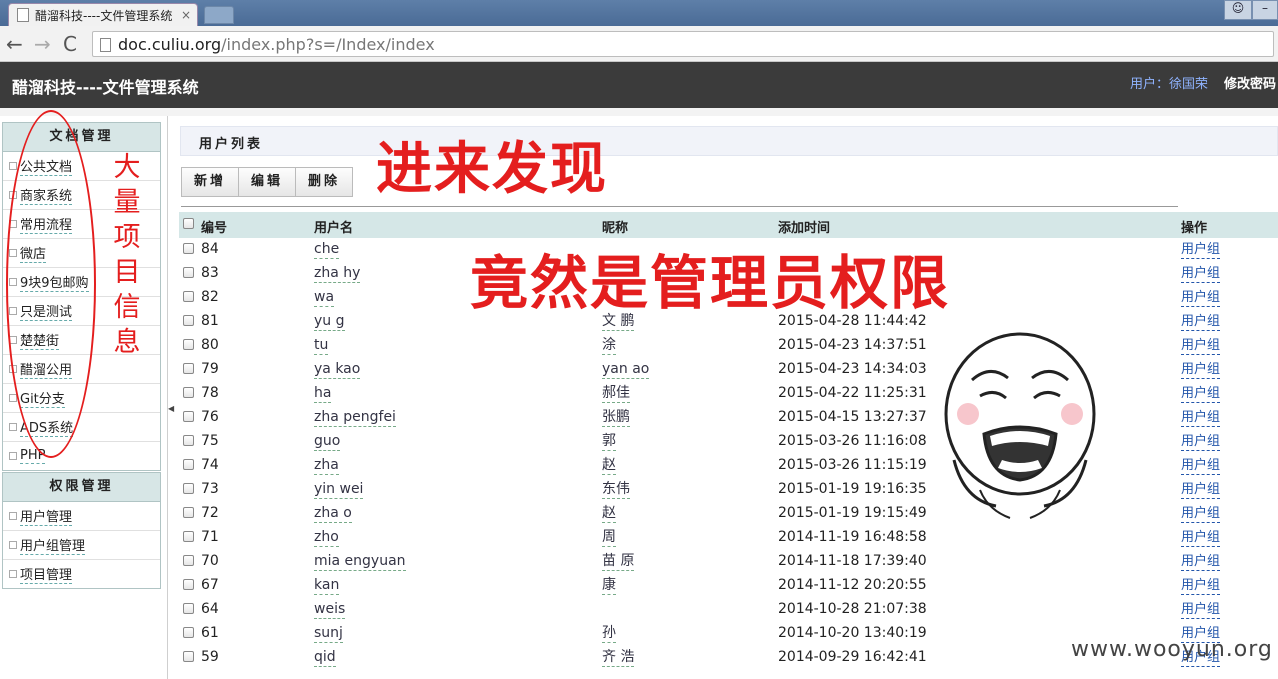  What do you see at coordinates (81, 545) in the screenshot?
I see `perm-item: 用户组管理` at bounding box center [81, 545].